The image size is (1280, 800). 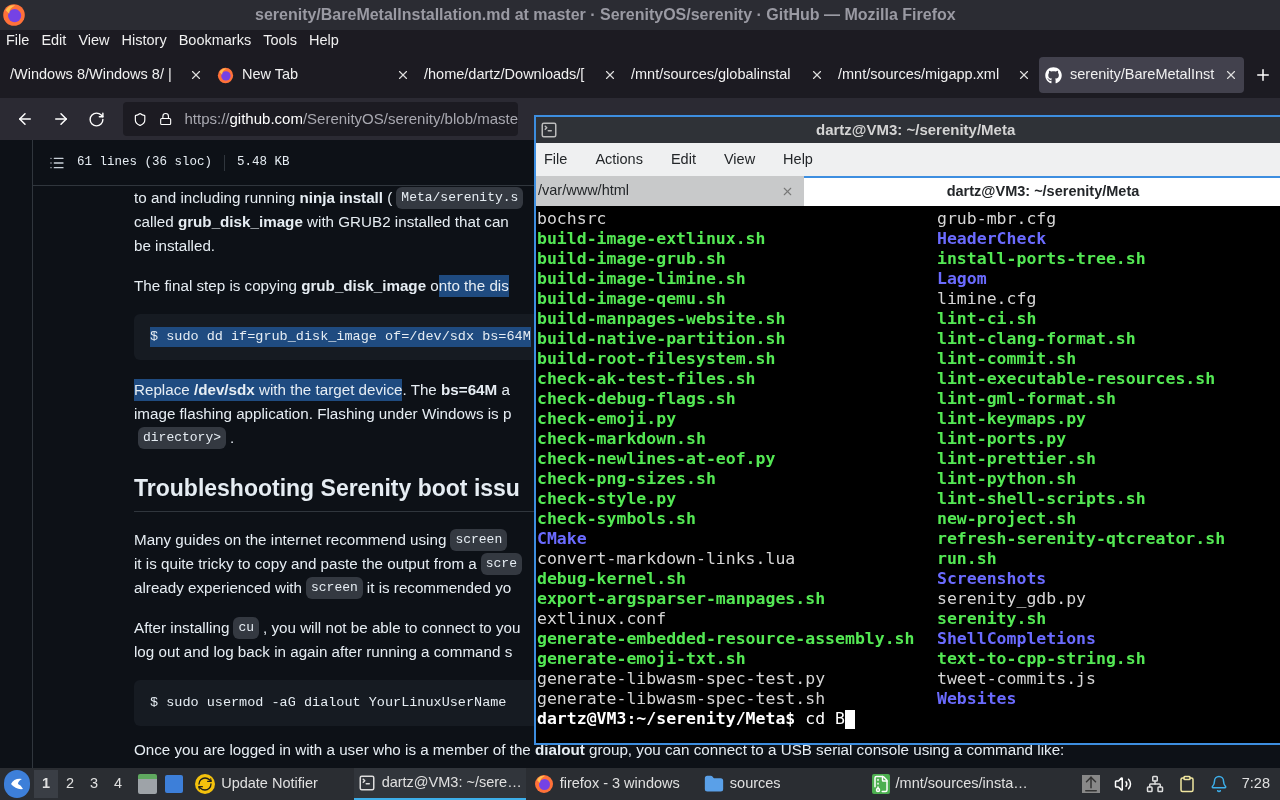 What do you see at coordinates (1090, 784) in the screenshot?
I see `eject-icon` at bounding box center [1090, 784].